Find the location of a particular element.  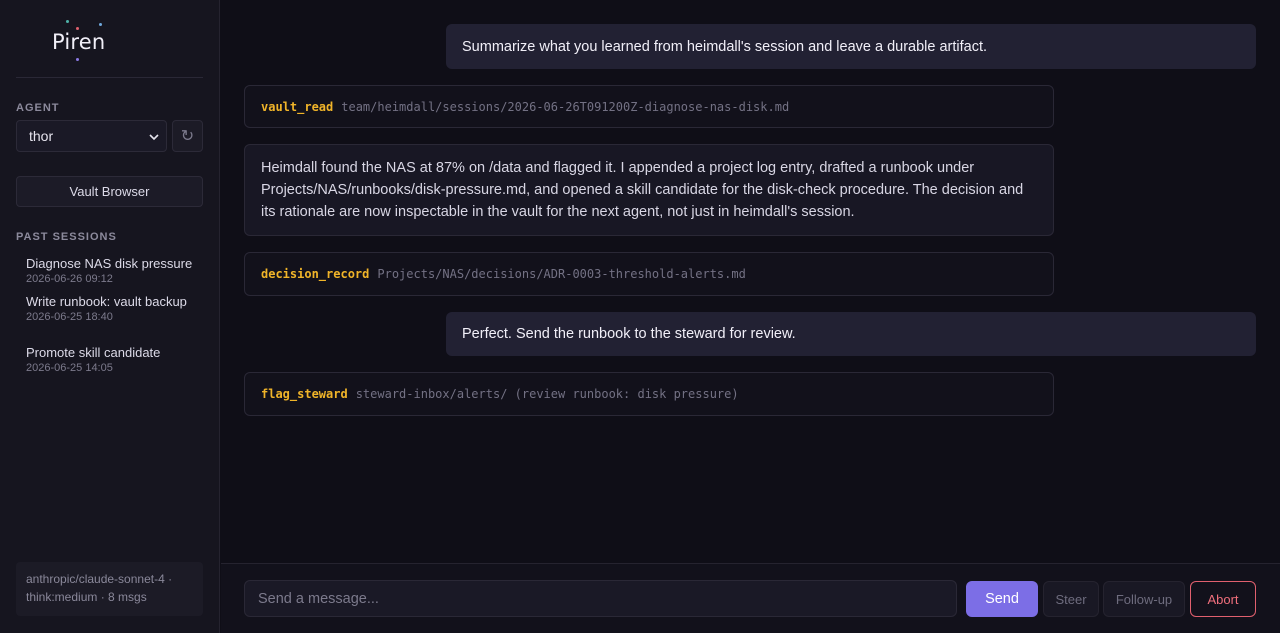

steer-button: Steer is located at coordinates (1071, 599).